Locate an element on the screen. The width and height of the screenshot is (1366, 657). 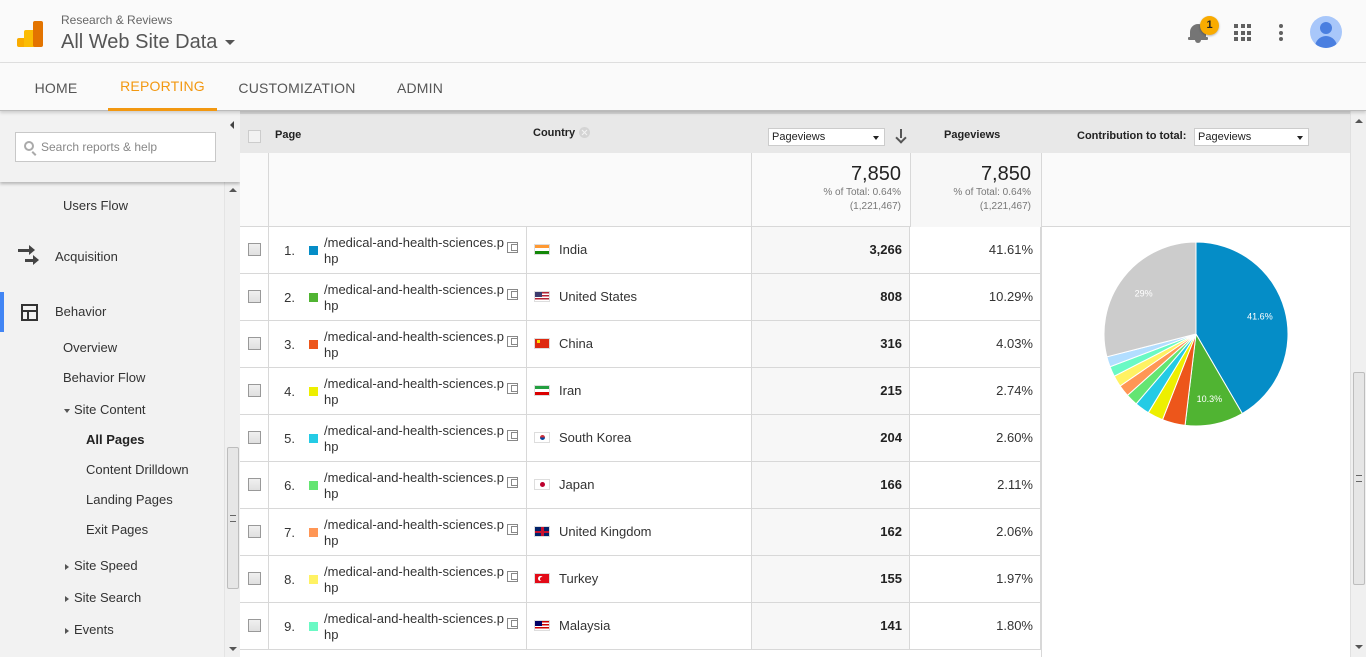
pie-data-label: 41.6% is located at coordinates (1260, 317).